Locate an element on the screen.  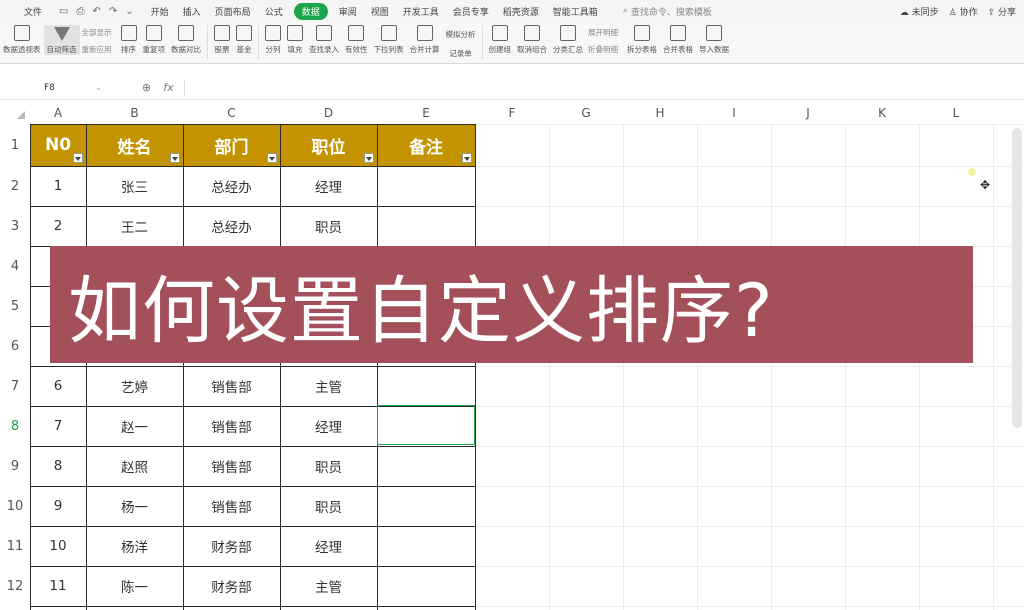
row-header-1: 1 is located at coordinates (15, 145).